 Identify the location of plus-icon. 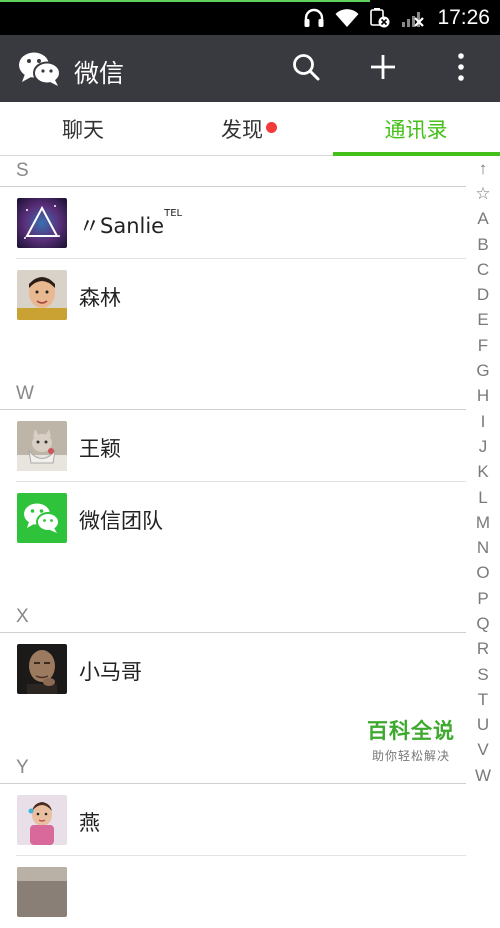
(383, 69).